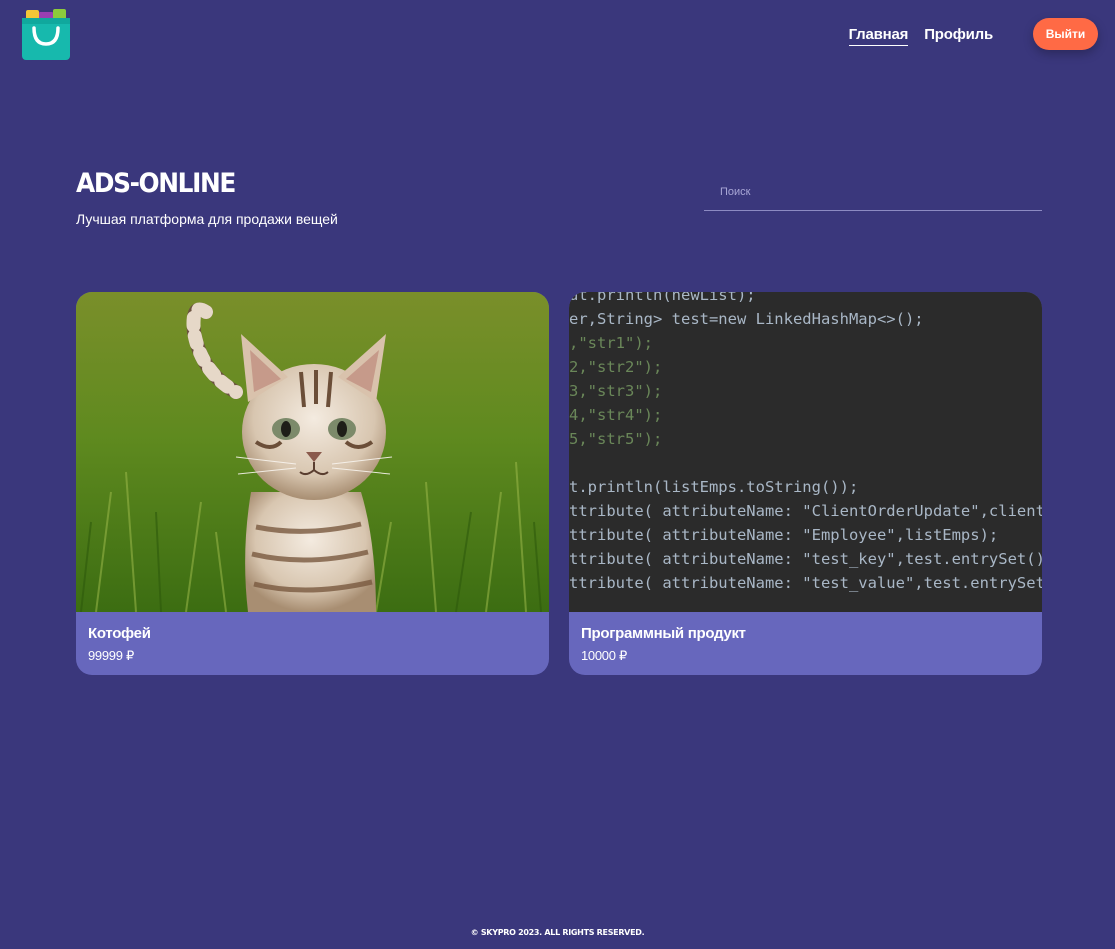 Image resolution: width=1115 pixels, height=949 pixels. I want to click on code-line: er,String> test=new LinkedHashMap<>();, so click(746, 319).